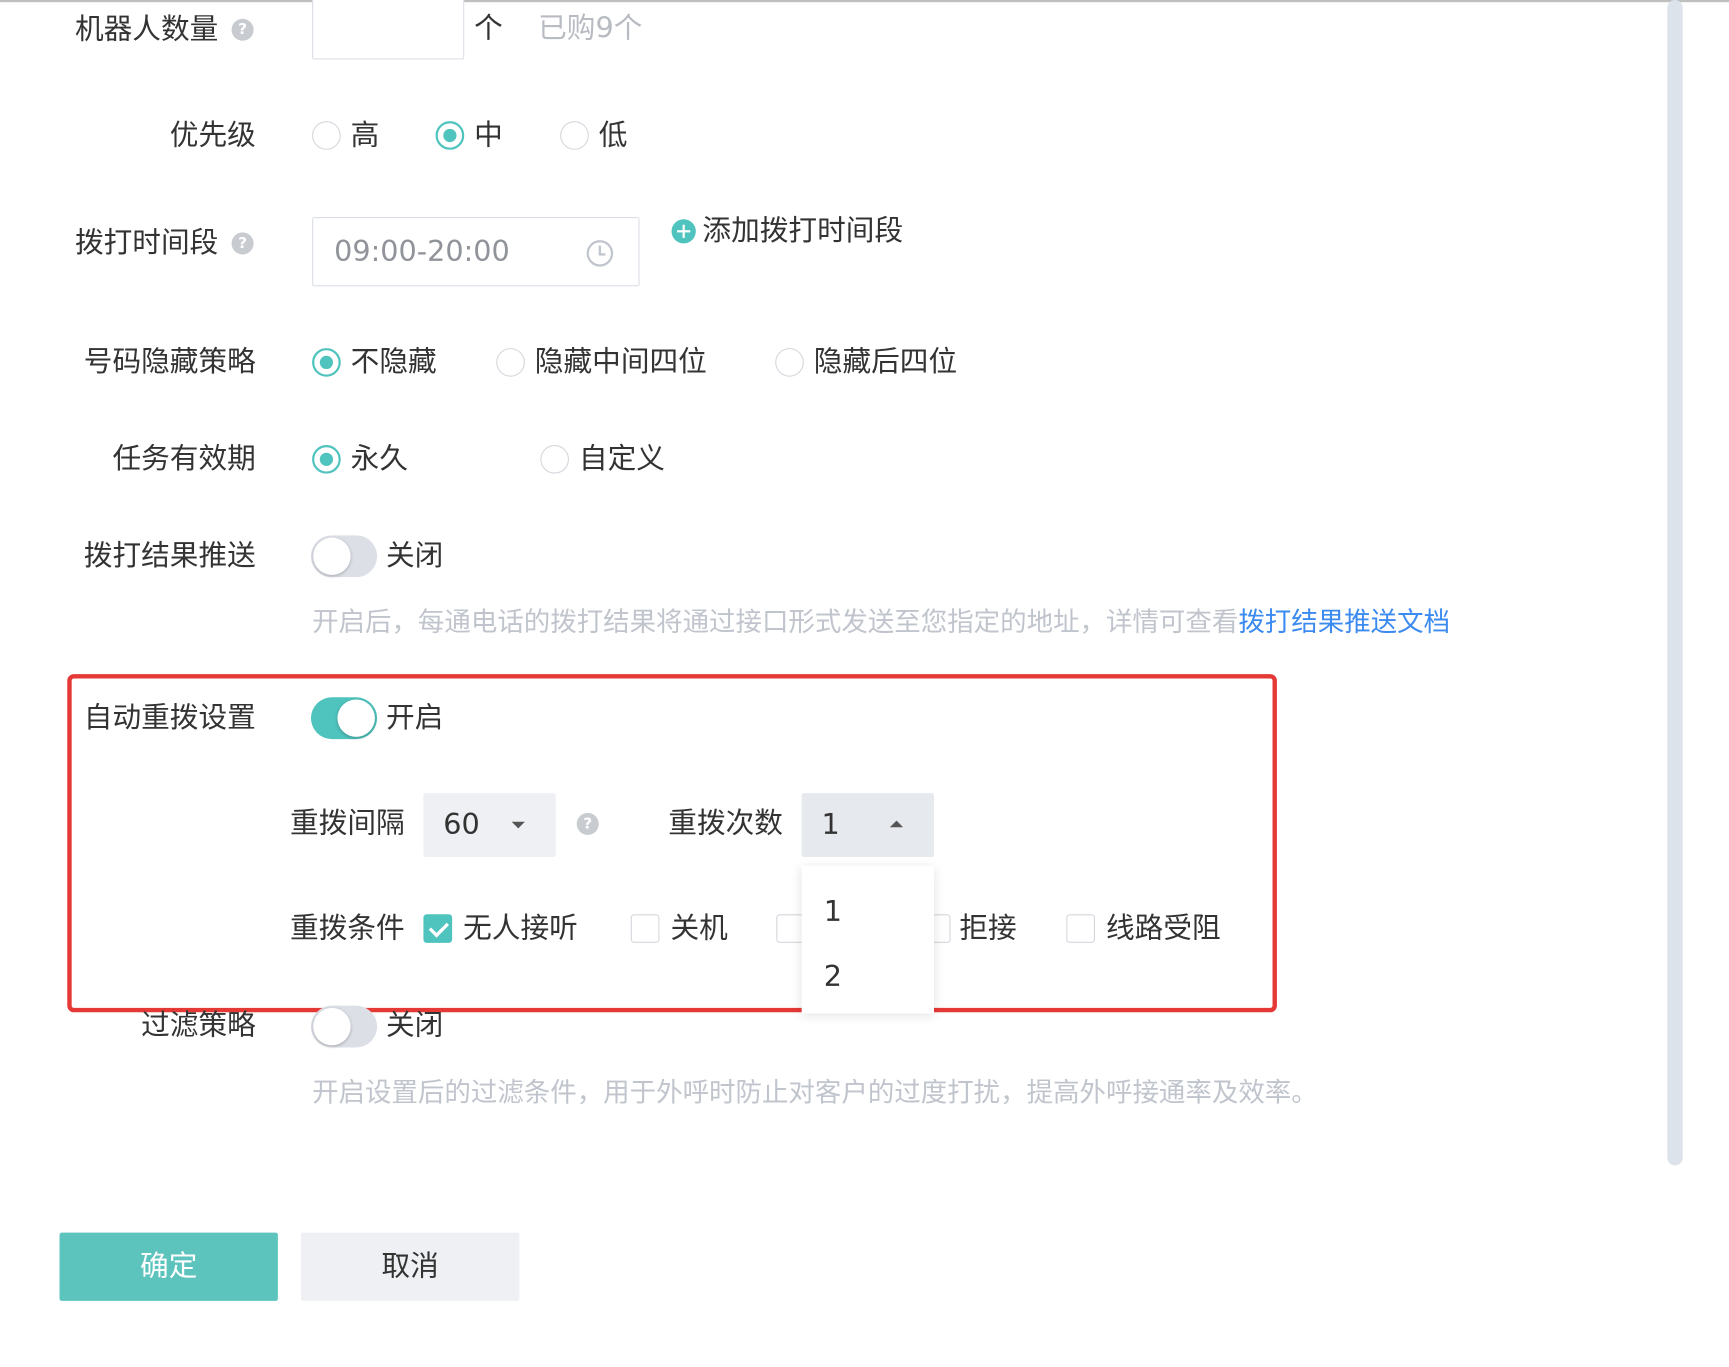 Image resolution: width=1729 pixels, height=1367 pixels. Describe the element at coordinates (414, 718) in the screenshot. I see `auto-redial-state: 开启` at that location.